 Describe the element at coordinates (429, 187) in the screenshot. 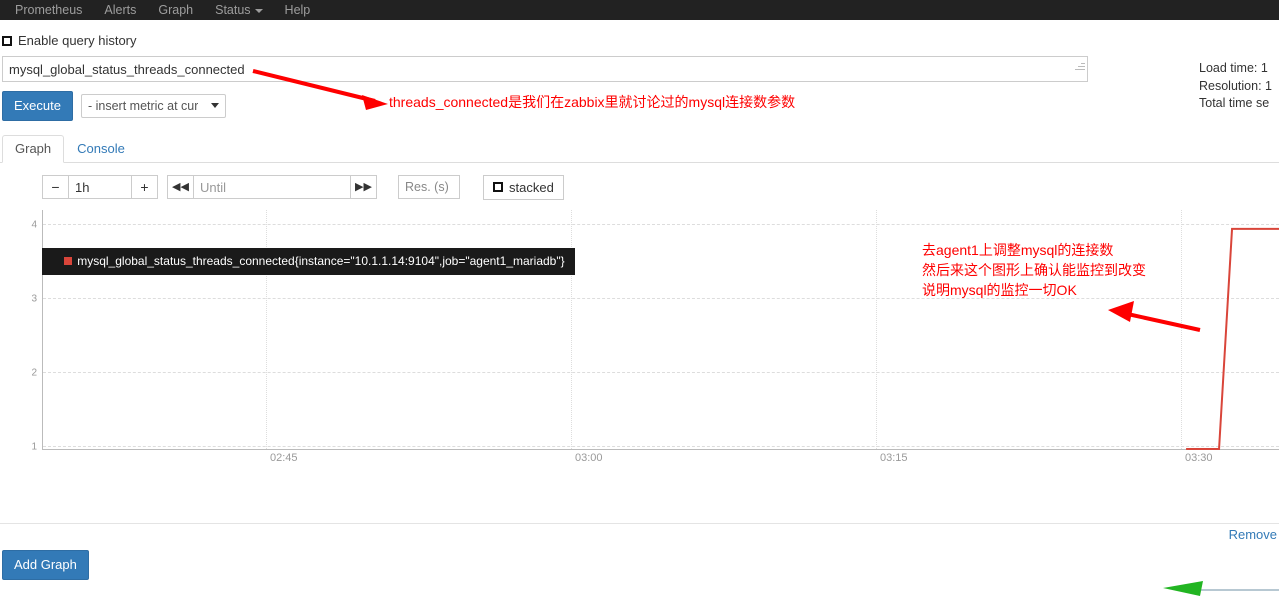

I see `resolution-input` at that location.